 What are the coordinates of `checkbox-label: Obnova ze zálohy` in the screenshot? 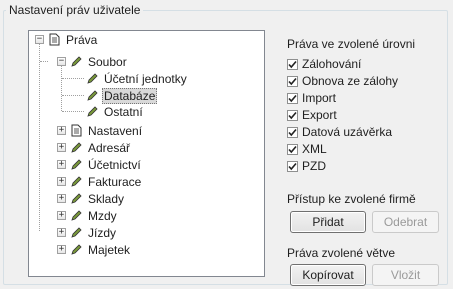 It's located at (350, 81).